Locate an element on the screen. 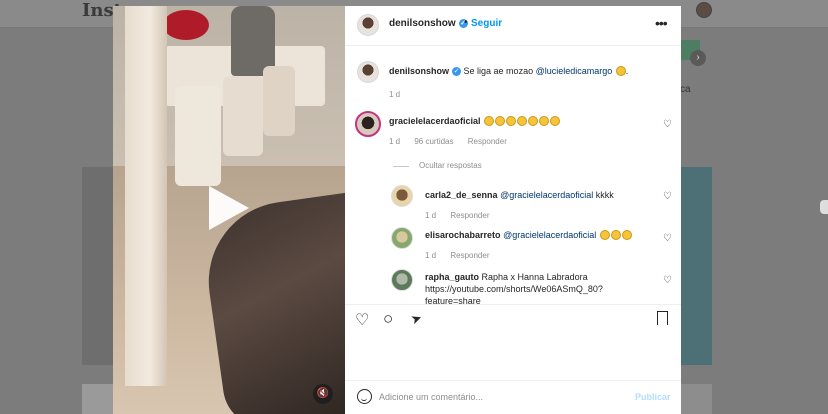 This screenshot has height=414, width=828. reply-link: https://youtube.com/shorts/We06ASmQ_80? is located at coordinates (514, 289).